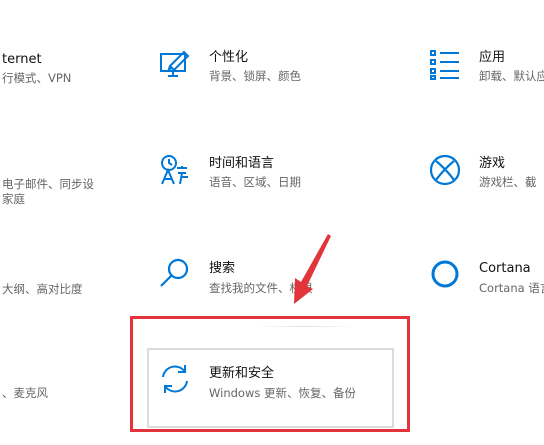  I want to click on time-language-title: 时间和语言, so click(242, 163).